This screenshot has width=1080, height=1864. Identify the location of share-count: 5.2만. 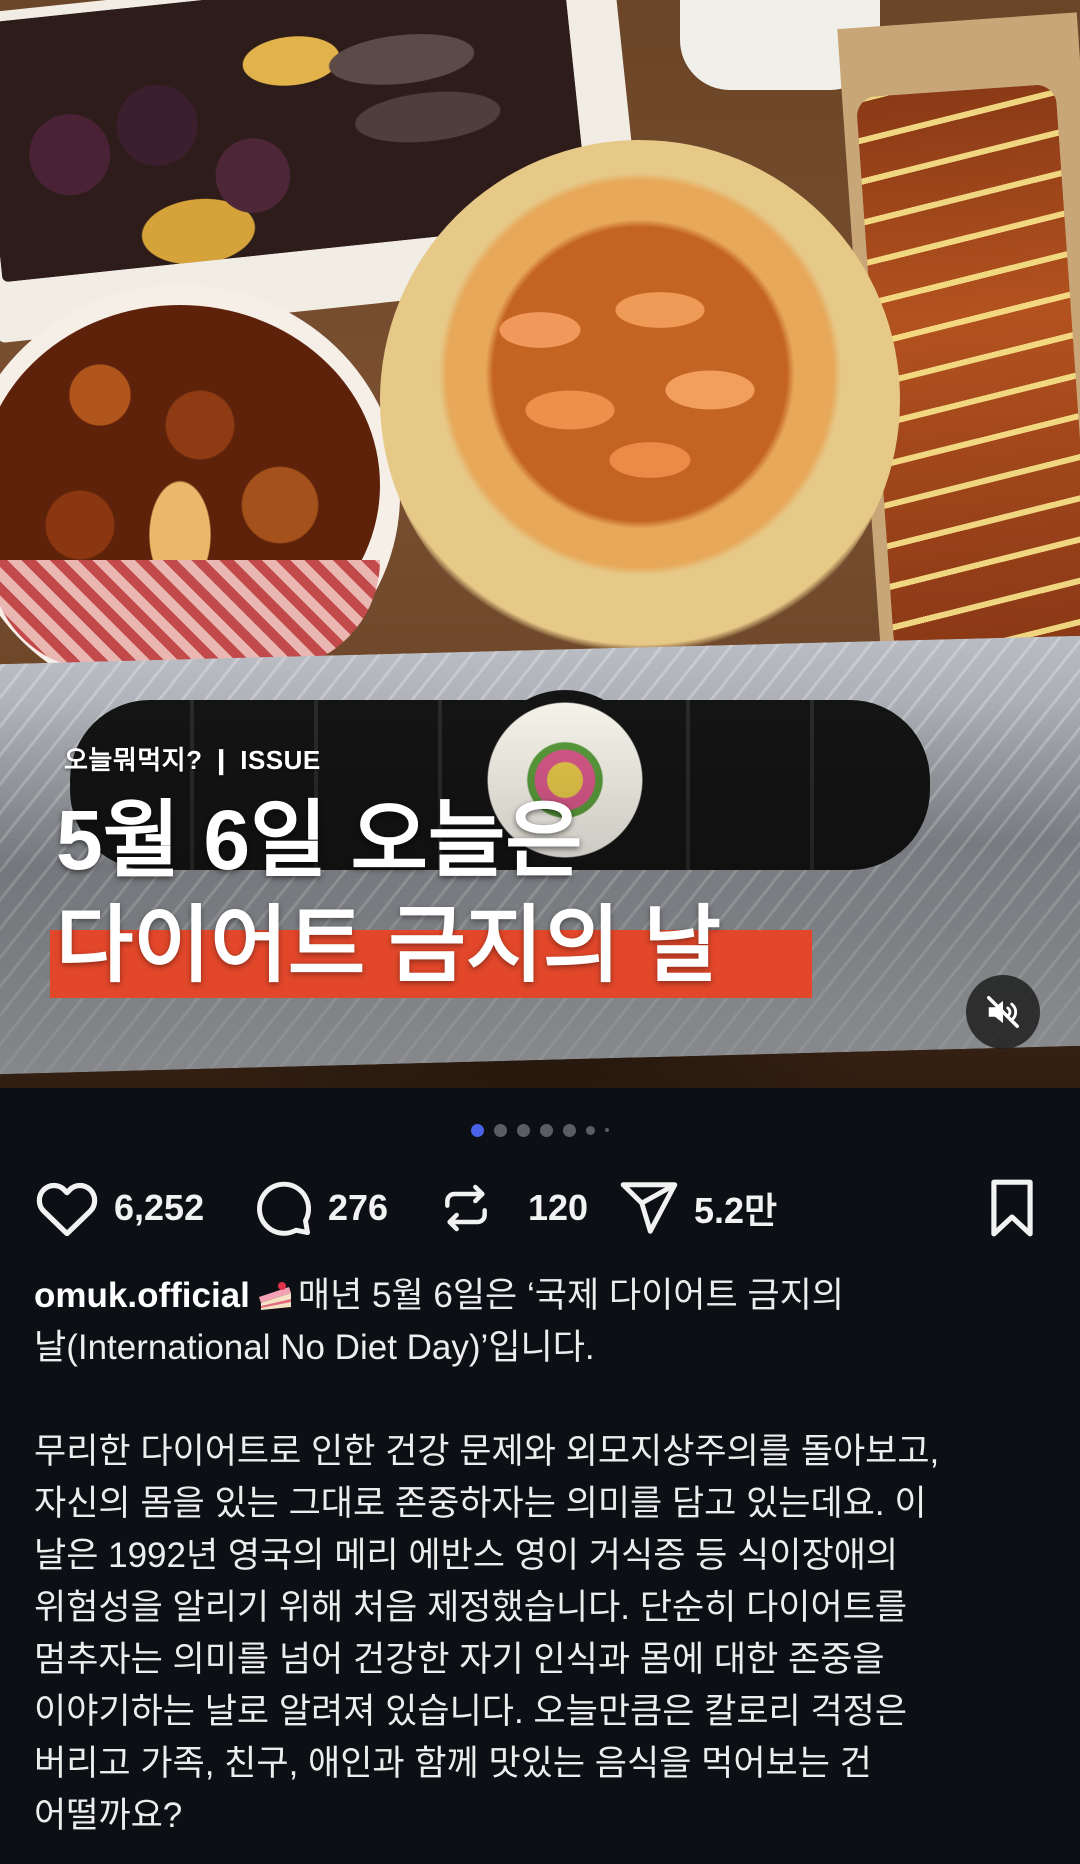
(736, 1210).